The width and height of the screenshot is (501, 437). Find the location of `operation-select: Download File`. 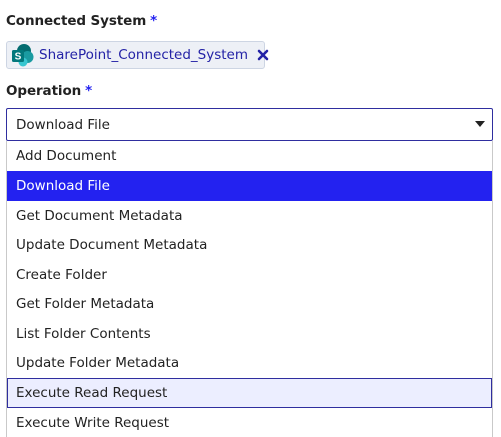

operation-select: Download File is located at coordinates (249, 124).